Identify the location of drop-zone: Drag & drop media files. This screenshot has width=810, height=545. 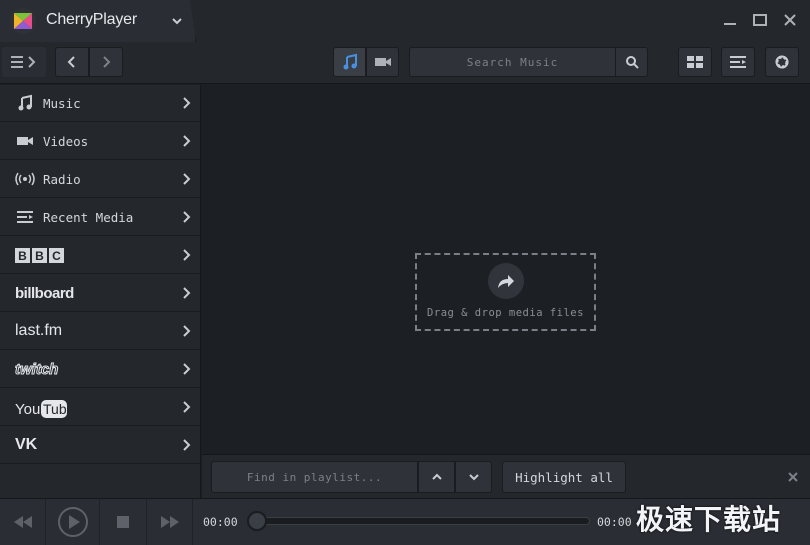
(505, 292).